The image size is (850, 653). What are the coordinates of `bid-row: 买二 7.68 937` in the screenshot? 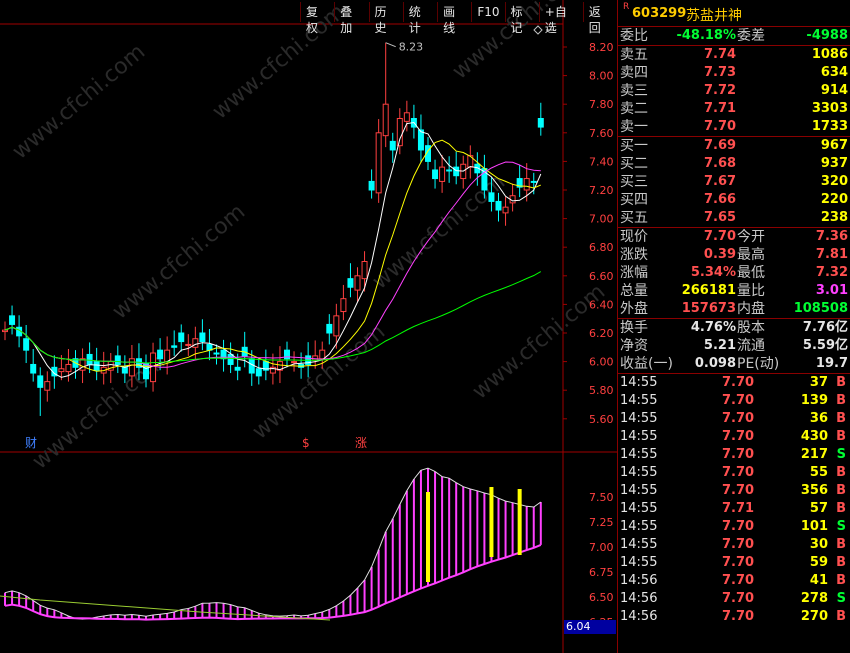 It's located at (734, 164).